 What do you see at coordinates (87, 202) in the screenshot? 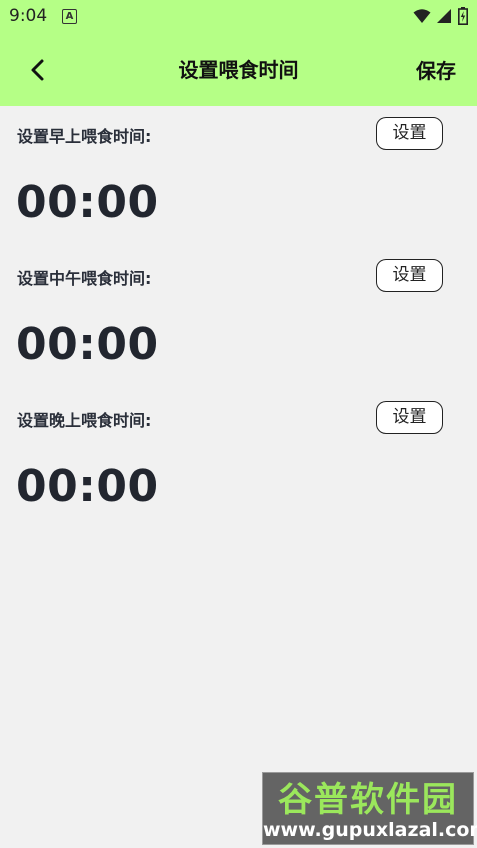
I see `morning-feeding-time: 00:00` at bounding box center [87, 202].